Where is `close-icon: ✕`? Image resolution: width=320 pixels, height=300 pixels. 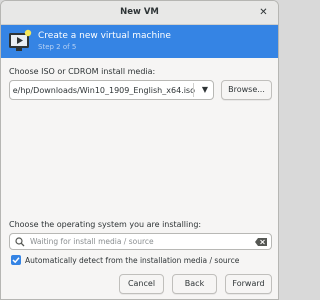 close-icon: ✕ is located at coordinates (263, 12).